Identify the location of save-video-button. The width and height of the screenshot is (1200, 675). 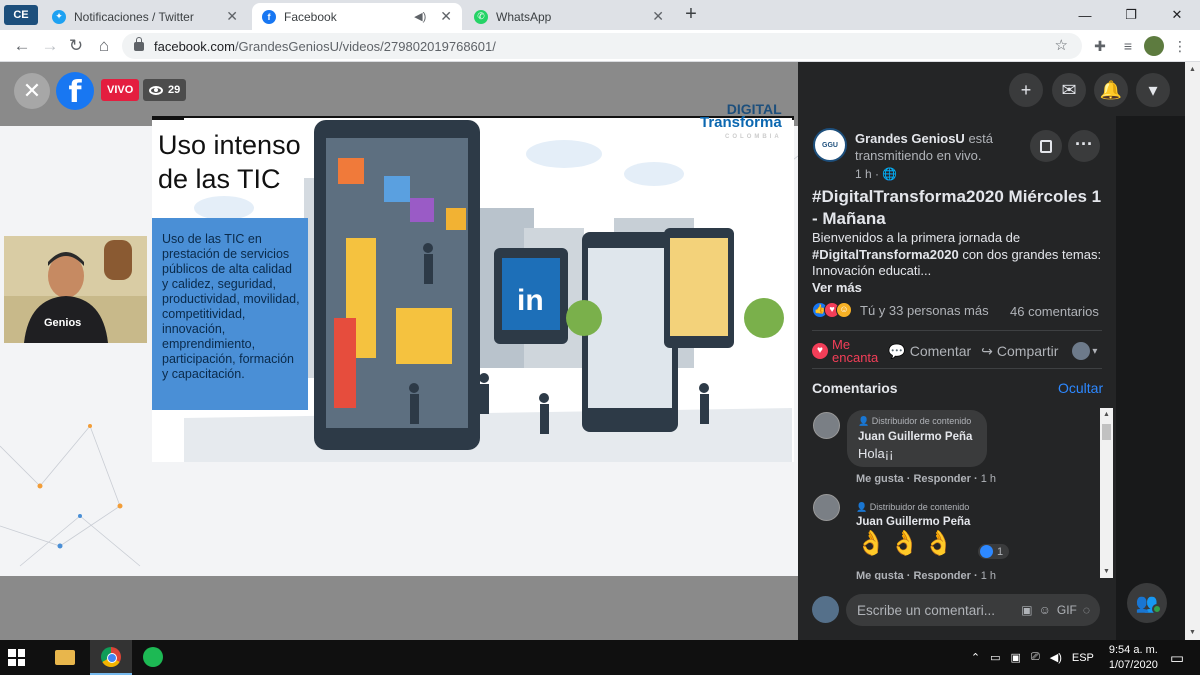
(1046, 146).